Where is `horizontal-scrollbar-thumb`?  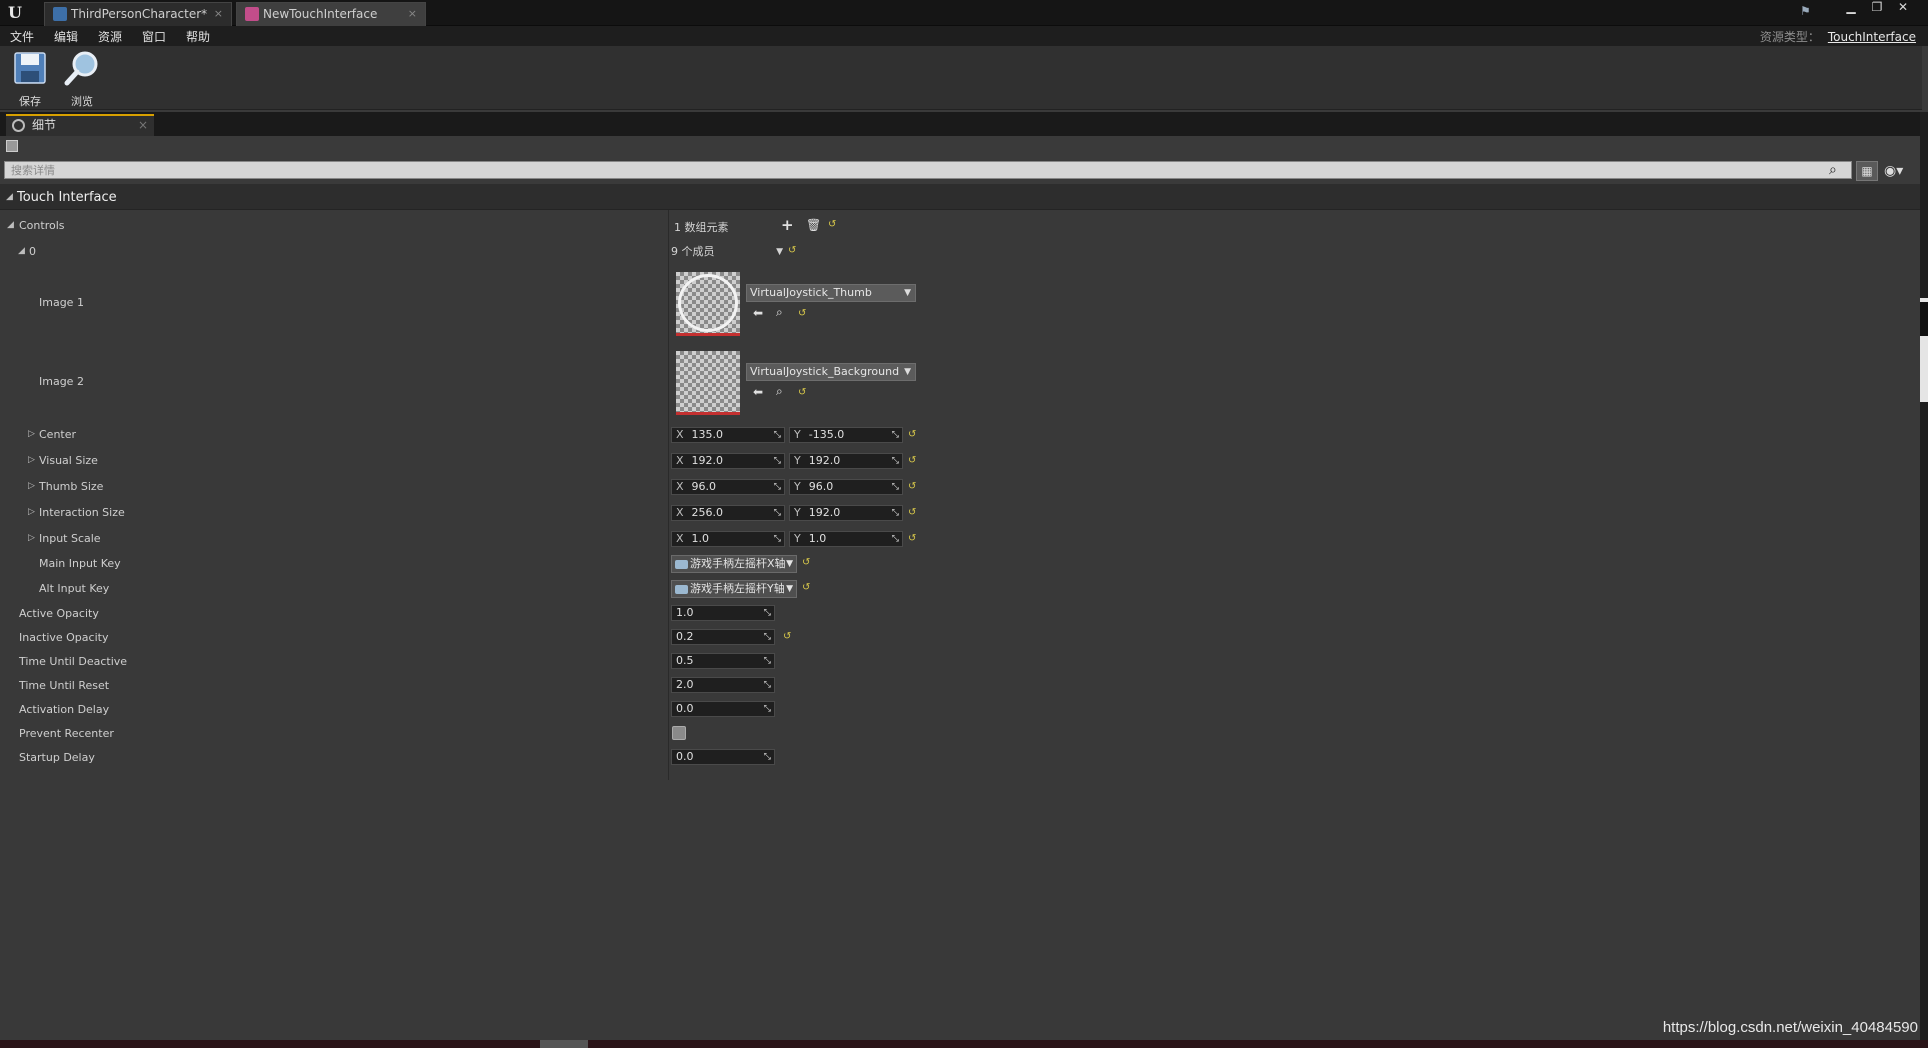 horizontal-scrollbar-thumb is located at coordinates (564, 1044).